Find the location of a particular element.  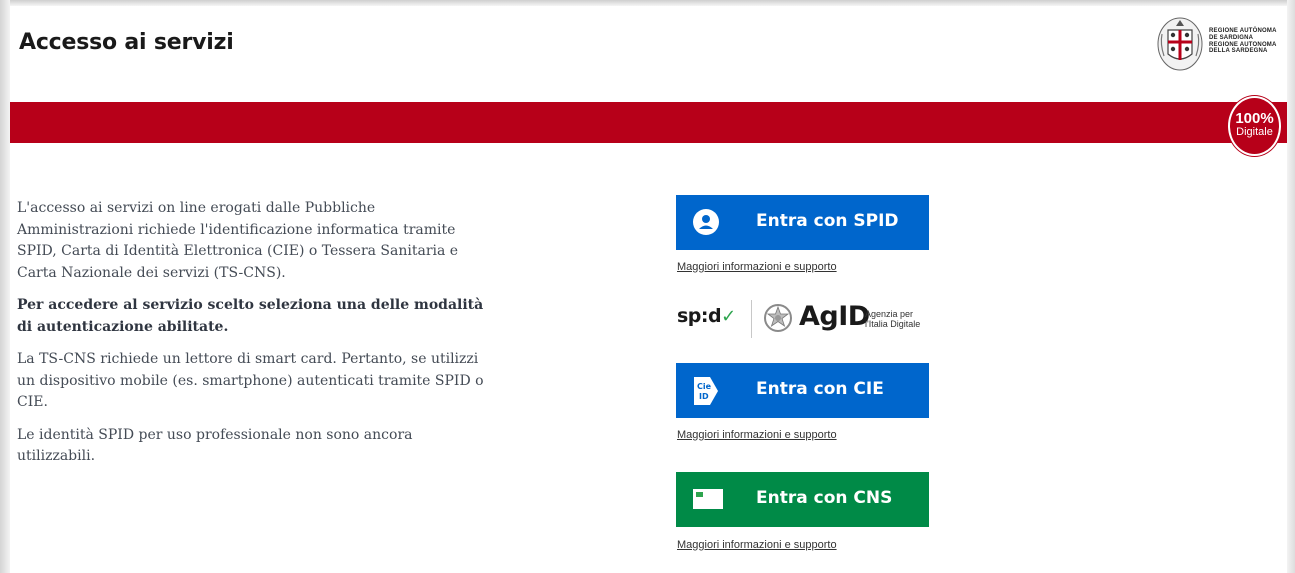

region-coat-of-arms-icon is located at coordinates (1180, 44).